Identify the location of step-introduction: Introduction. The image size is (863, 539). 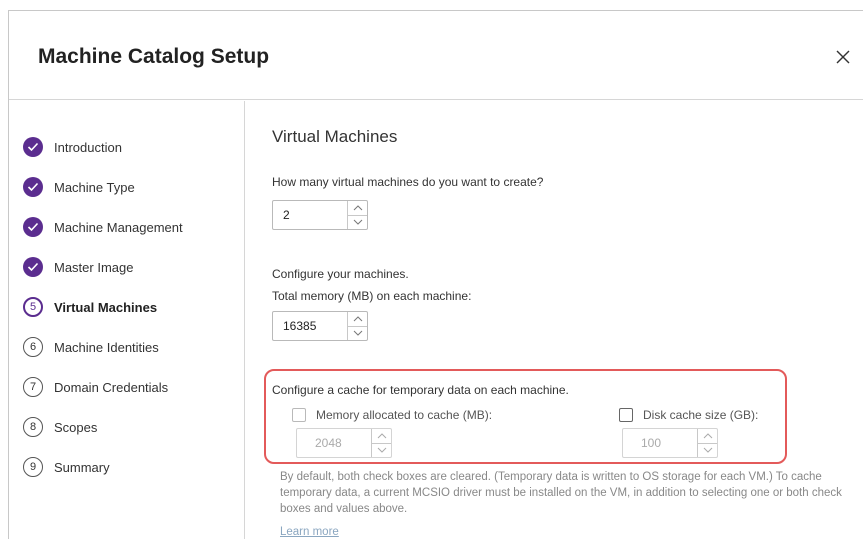
(72, 147).